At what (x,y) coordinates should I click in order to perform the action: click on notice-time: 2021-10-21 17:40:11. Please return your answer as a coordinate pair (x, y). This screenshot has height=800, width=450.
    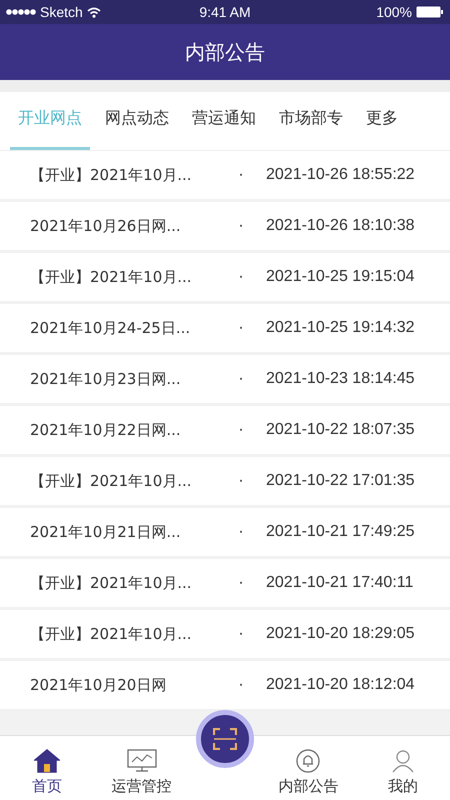
    Looking at the image, I should click on (340, 583).